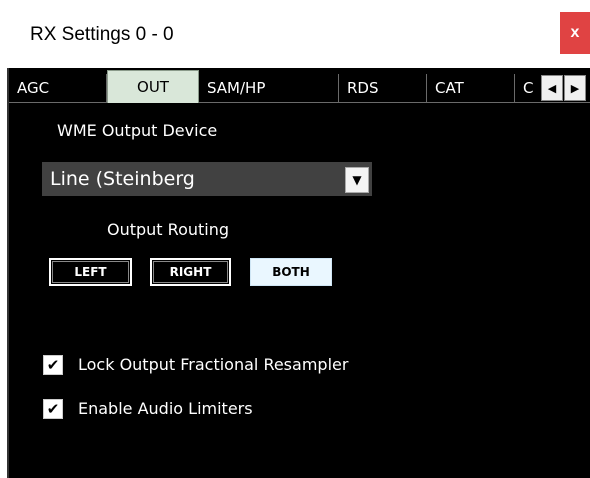  I want to click on tab-cat: CAT, so click(471, 88).